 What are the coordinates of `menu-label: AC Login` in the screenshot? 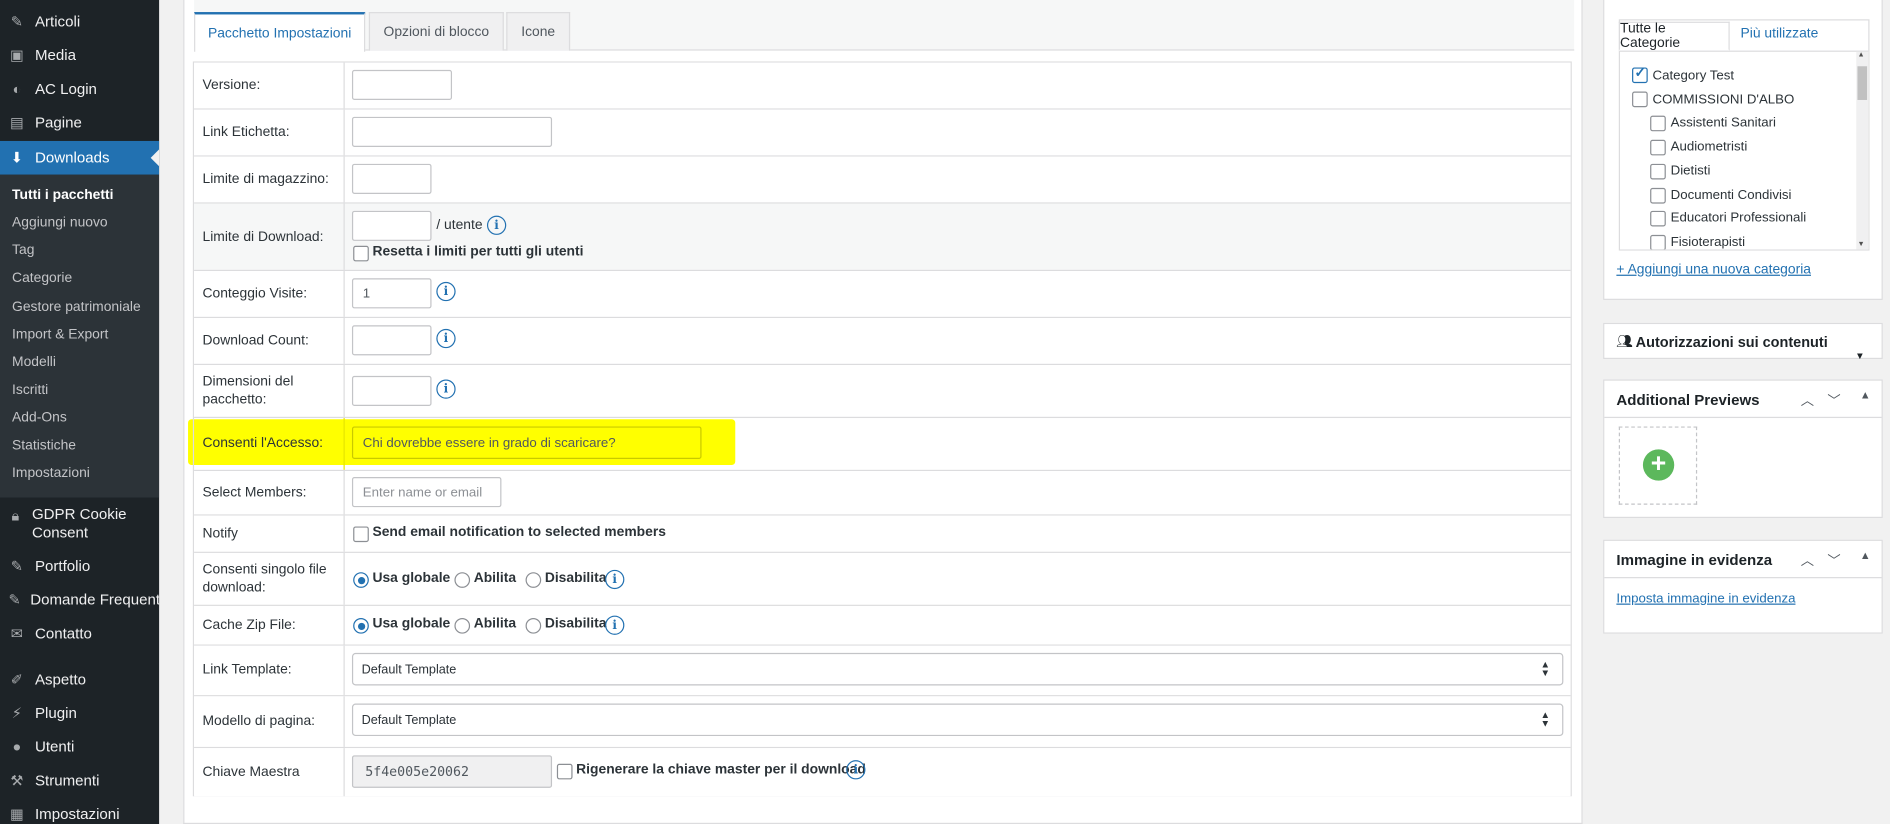 It's located at (65, 89).